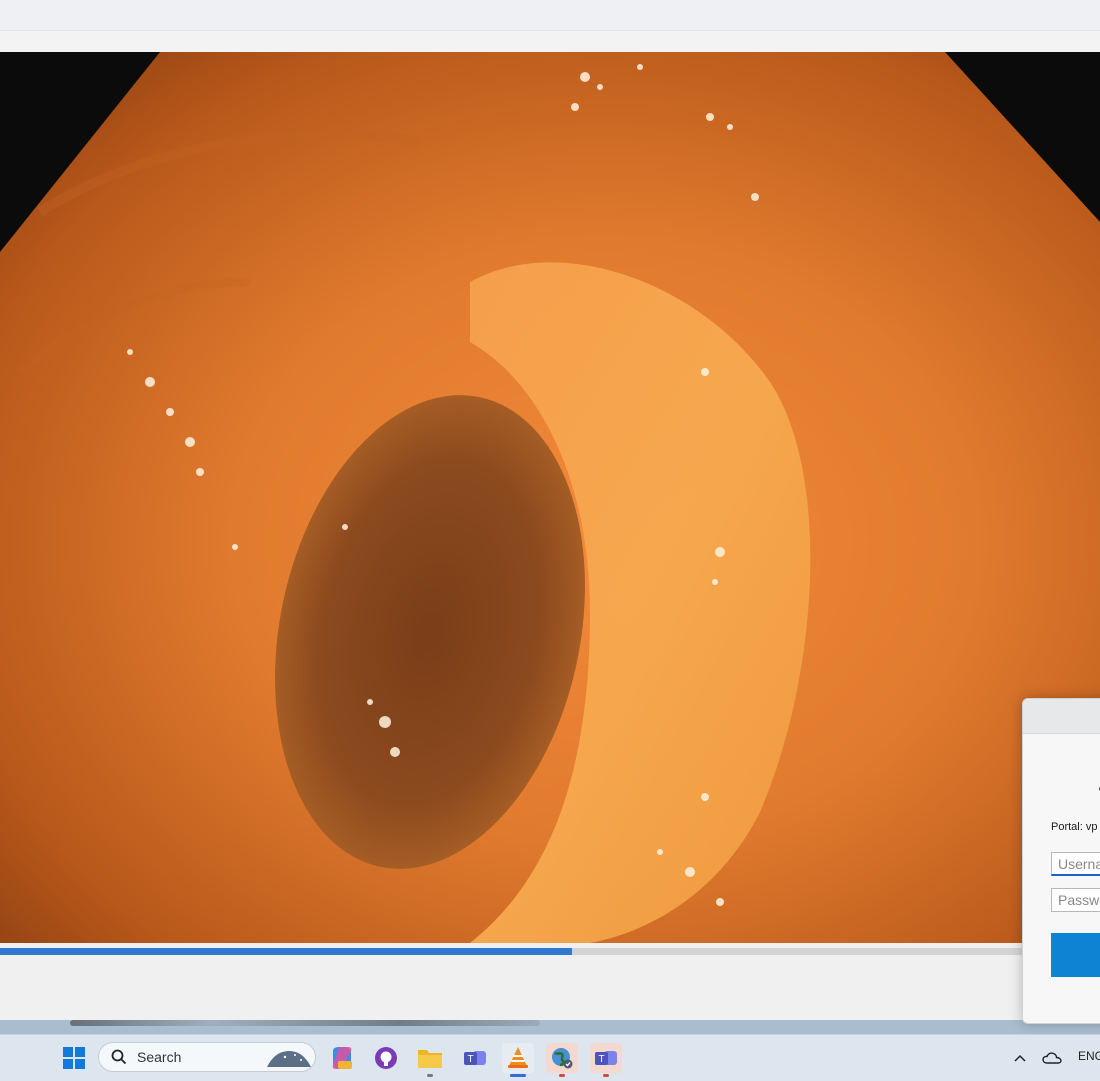 This screenshot has height=1081, width=1100. Describe the element at coordinates (159, 1057) in the screenshot. I see `search-label: Search` at that location.